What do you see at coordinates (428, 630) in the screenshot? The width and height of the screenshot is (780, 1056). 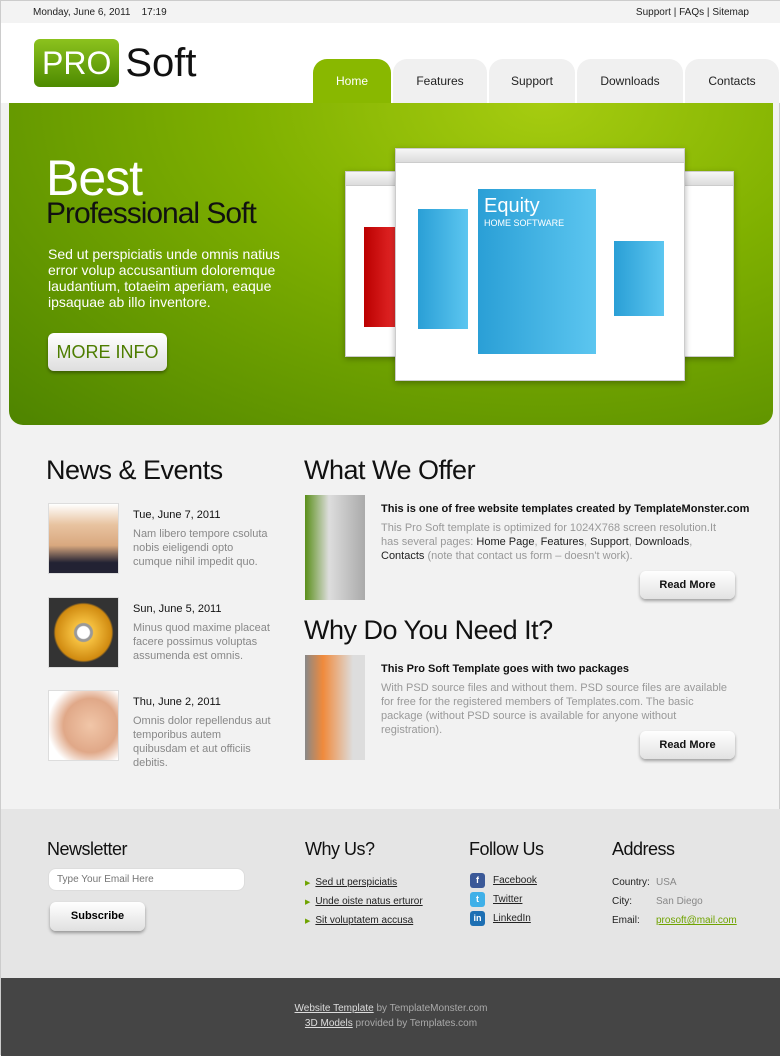 I see `why-title: Why Do You Need It?` at bounding box center [428, 630].